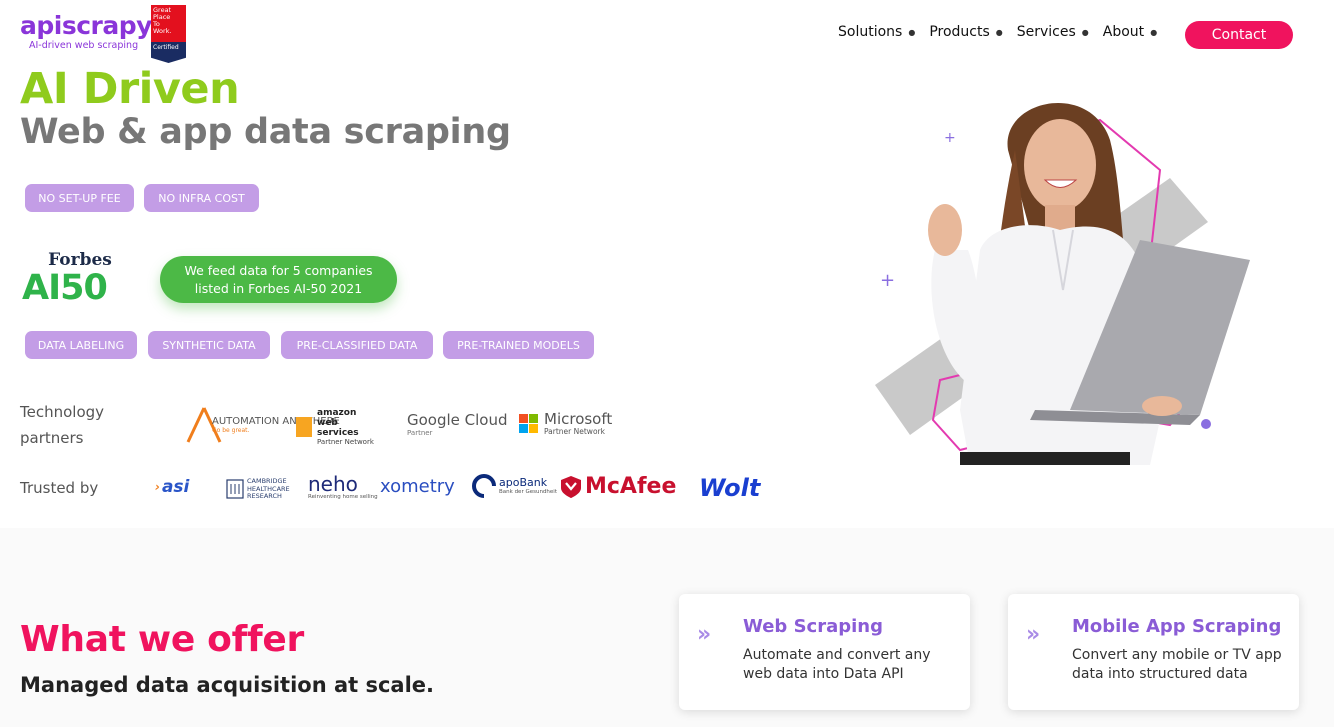 This screenshot has width=1334, height=727. I want to click on mcafee-shield-icon, so click(571, 486).